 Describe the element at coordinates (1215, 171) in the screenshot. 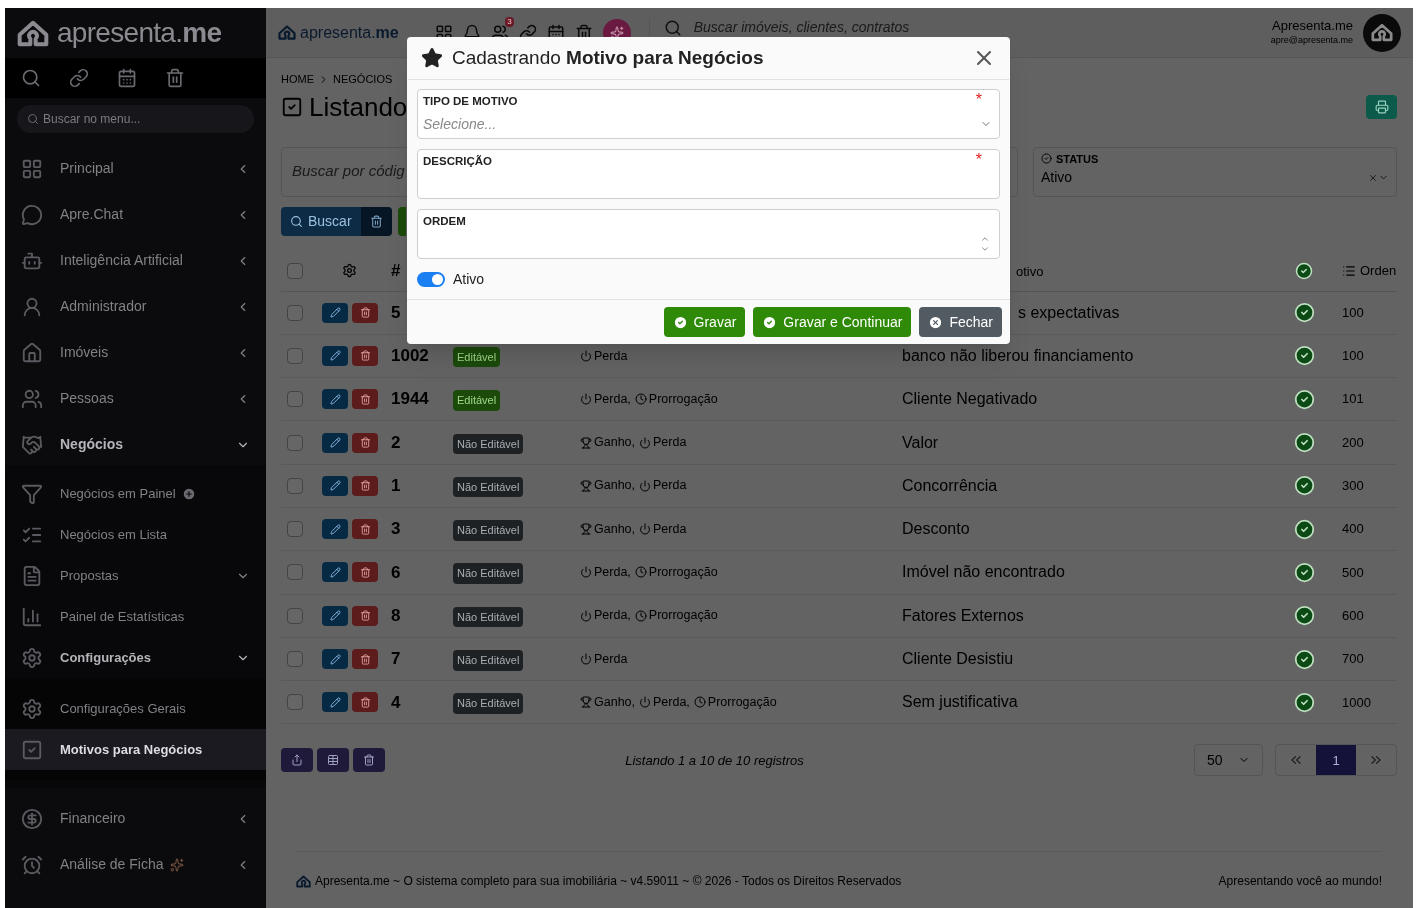

I see `status-select: STATUS Ativo` at that location.